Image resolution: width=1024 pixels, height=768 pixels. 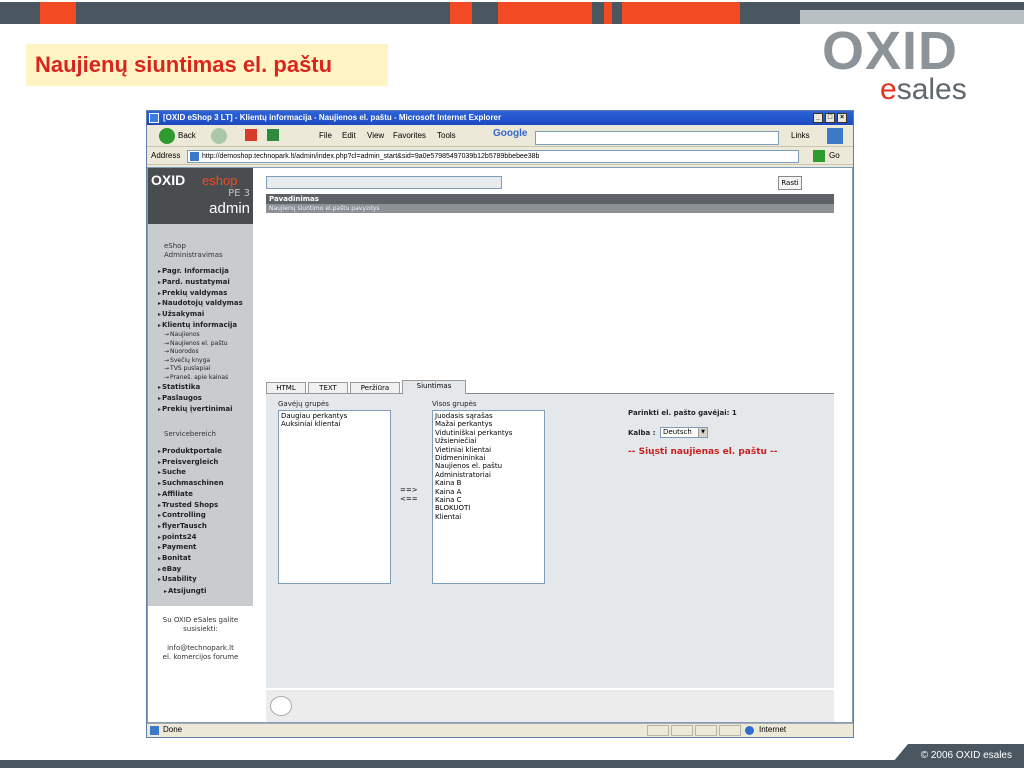 I want to click on sidebar-item: Suche, so click(x=172, y=472).